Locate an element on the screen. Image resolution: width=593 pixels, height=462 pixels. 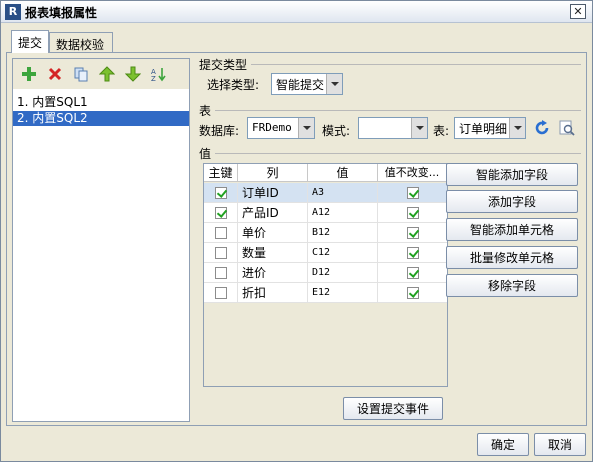
table-row: 进价 D12 is located at coordinates (325, 273).